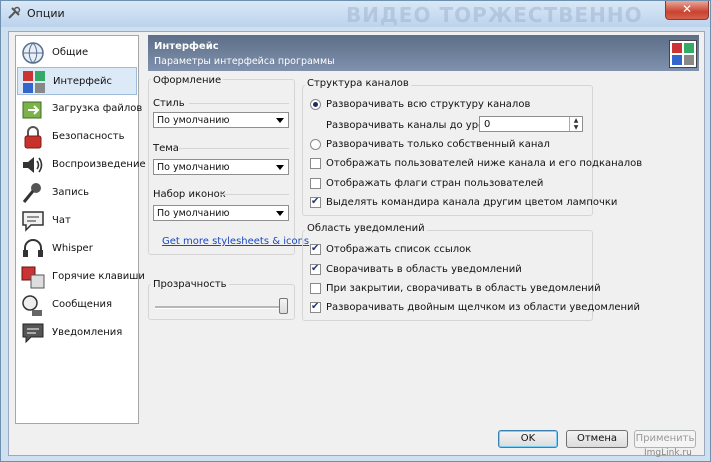 The height and width of the screenshot is (462, 711). I want to click on sidebar-item-chat: Чат, so click(77, 221).